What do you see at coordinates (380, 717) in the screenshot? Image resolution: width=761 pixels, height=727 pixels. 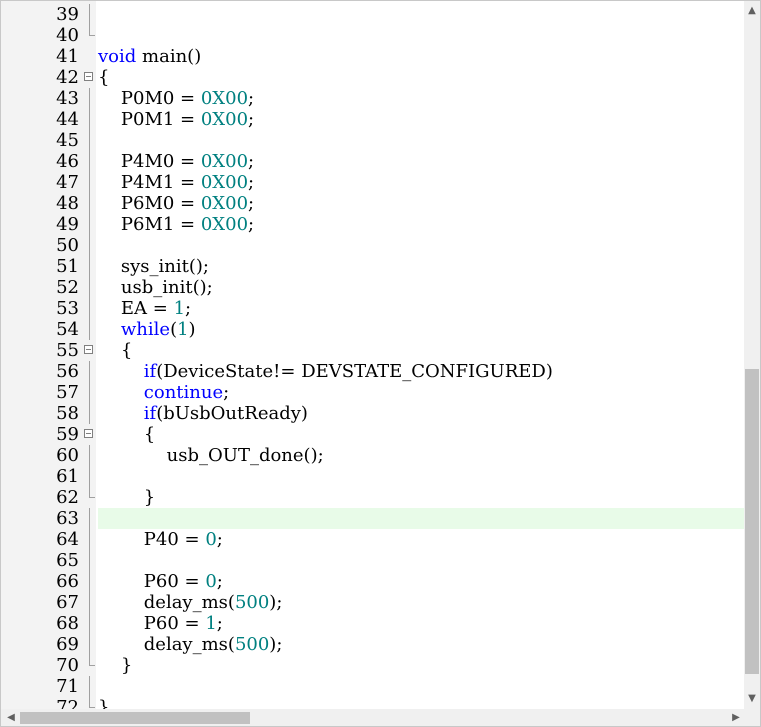 I see `horizontal-scrollbar: ◀ ▶` at bounding box center [380, 717].